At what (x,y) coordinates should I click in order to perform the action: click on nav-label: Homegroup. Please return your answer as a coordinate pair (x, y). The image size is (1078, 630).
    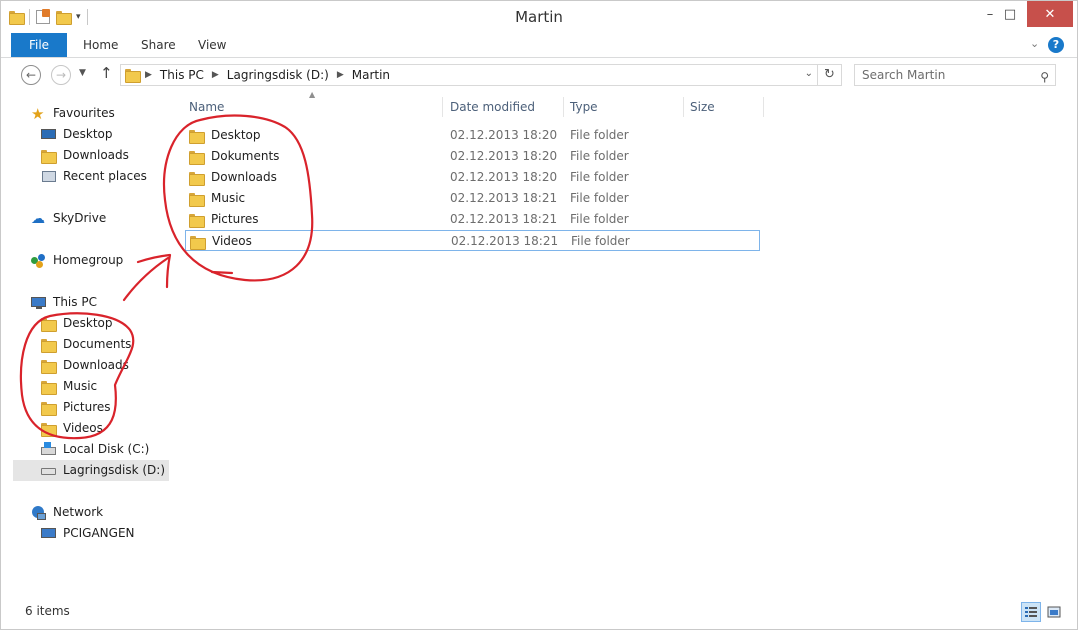
    Looking at the image, I should click on (88, 260).